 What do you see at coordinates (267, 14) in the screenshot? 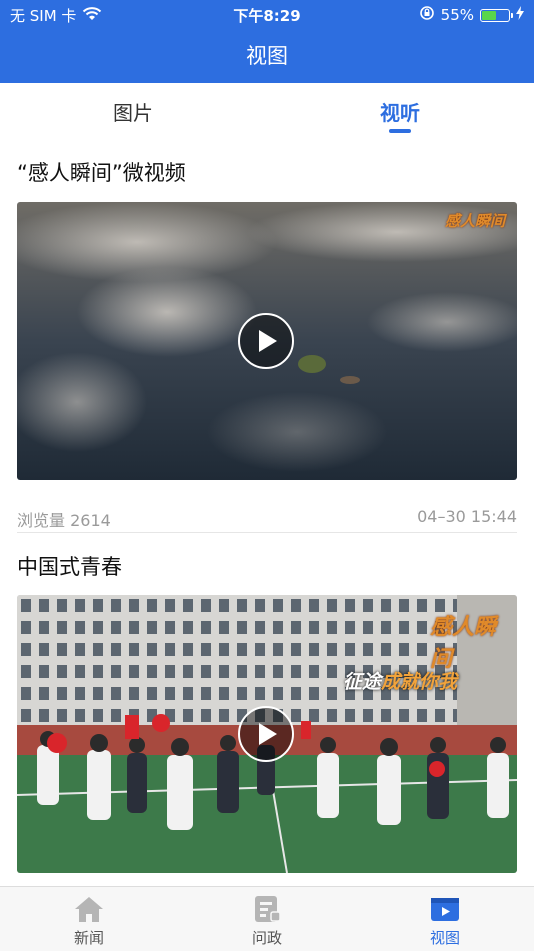
I see `status-bar: 无 SIM 卡 下午8:29 55%` at bounding box center [267, 14].